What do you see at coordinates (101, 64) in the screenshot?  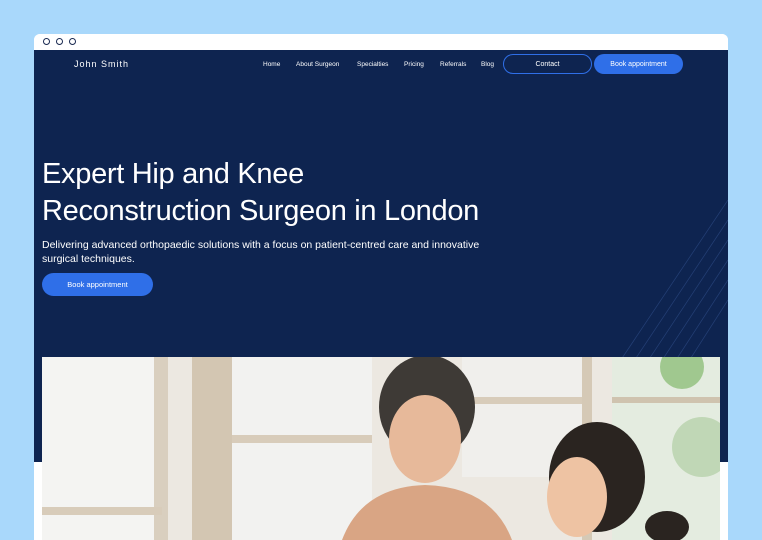 I see `site-logo: John Smith` at bounding box center [101, 64].